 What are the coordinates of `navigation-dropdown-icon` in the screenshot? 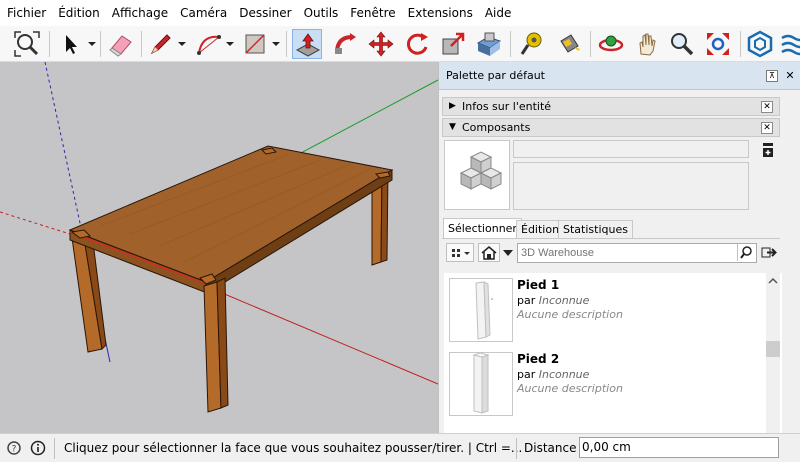 It's located at (508, 252).